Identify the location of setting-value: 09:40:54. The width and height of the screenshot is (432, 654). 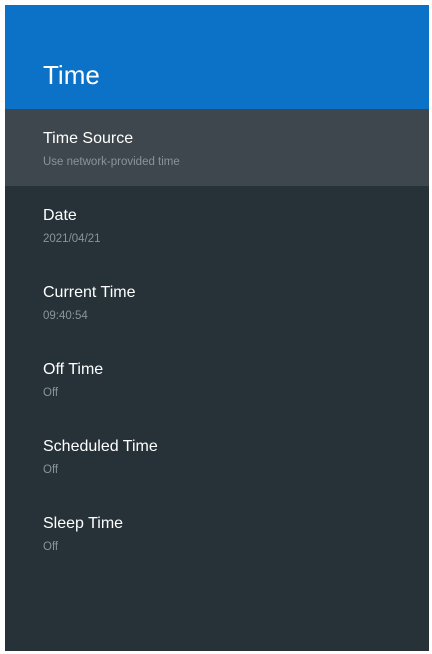
(65, 316).